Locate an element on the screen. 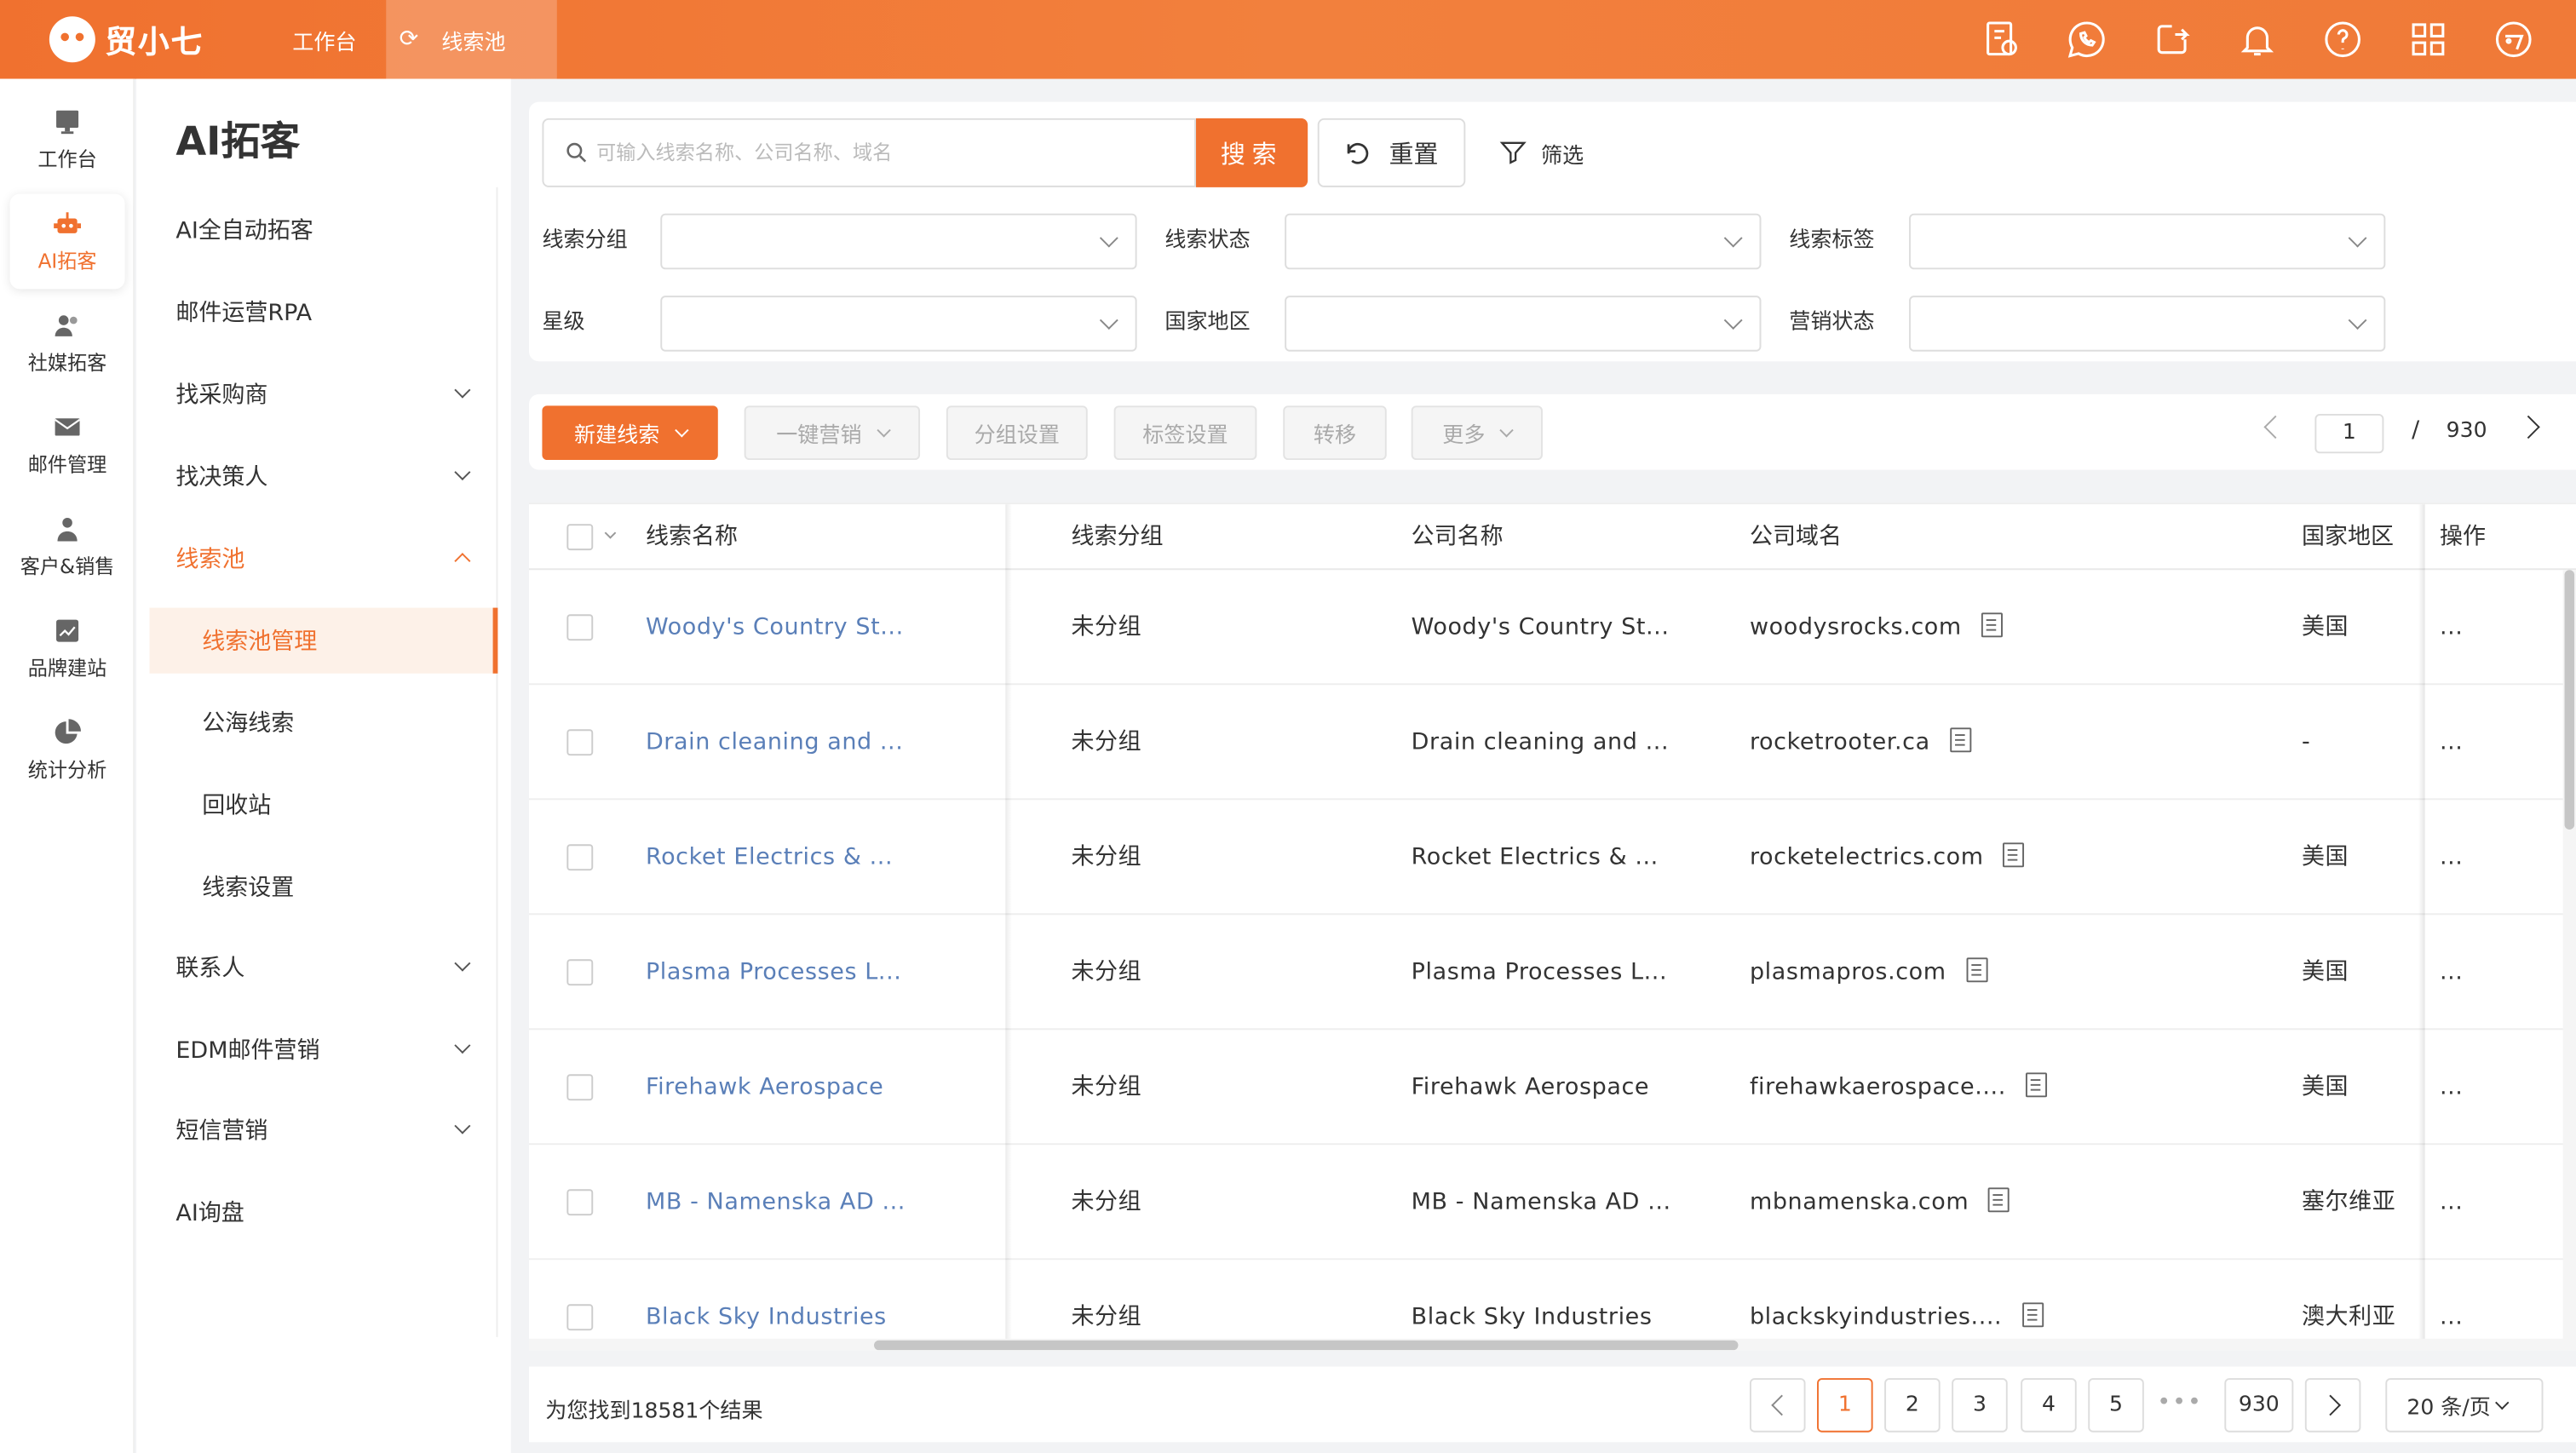  filter-select-star is located at coordinates (899, 324).